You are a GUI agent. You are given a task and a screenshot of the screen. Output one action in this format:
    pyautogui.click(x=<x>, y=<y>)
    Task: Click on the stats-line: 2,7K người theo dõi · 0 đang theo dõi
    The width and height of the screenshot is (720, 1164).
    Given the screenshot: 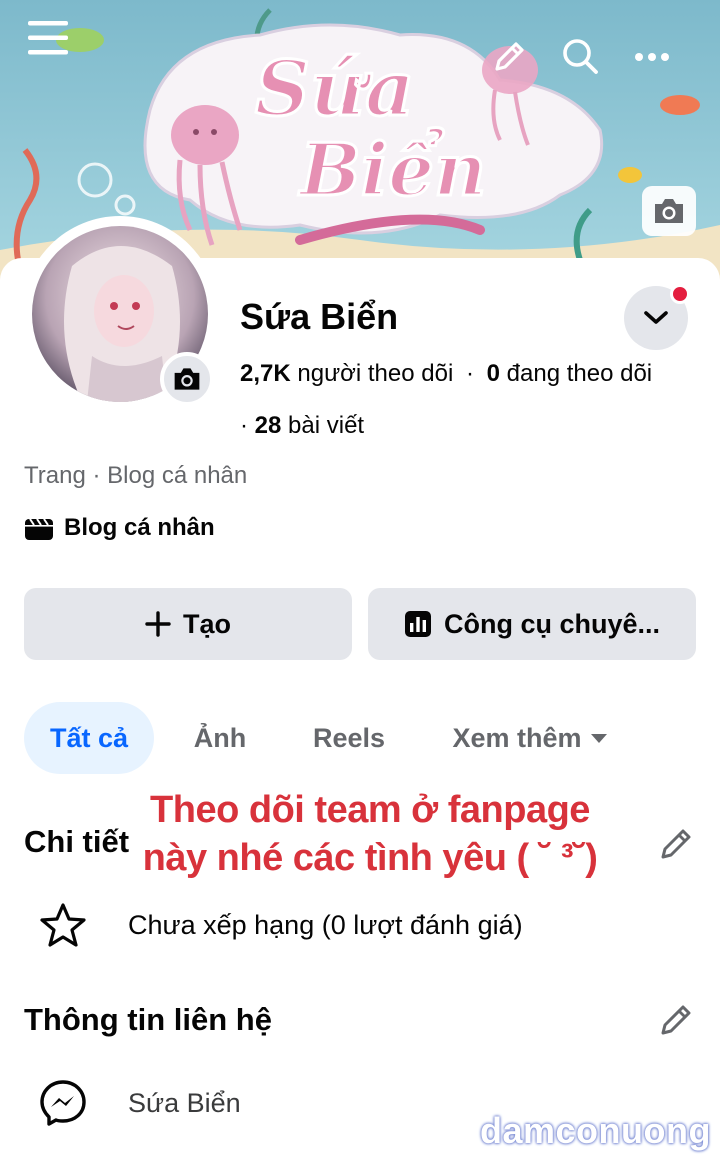 What is the action you would take?
    pyautogui.click(x=446, y=374)
    